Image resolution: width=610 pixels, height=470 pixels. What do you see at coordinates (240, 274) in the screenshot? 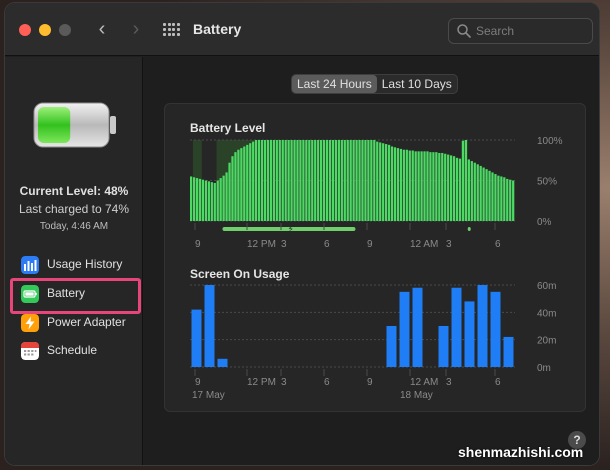
I see `screen-usage-title: Screen On Usage` at bounding box center [240, 274].